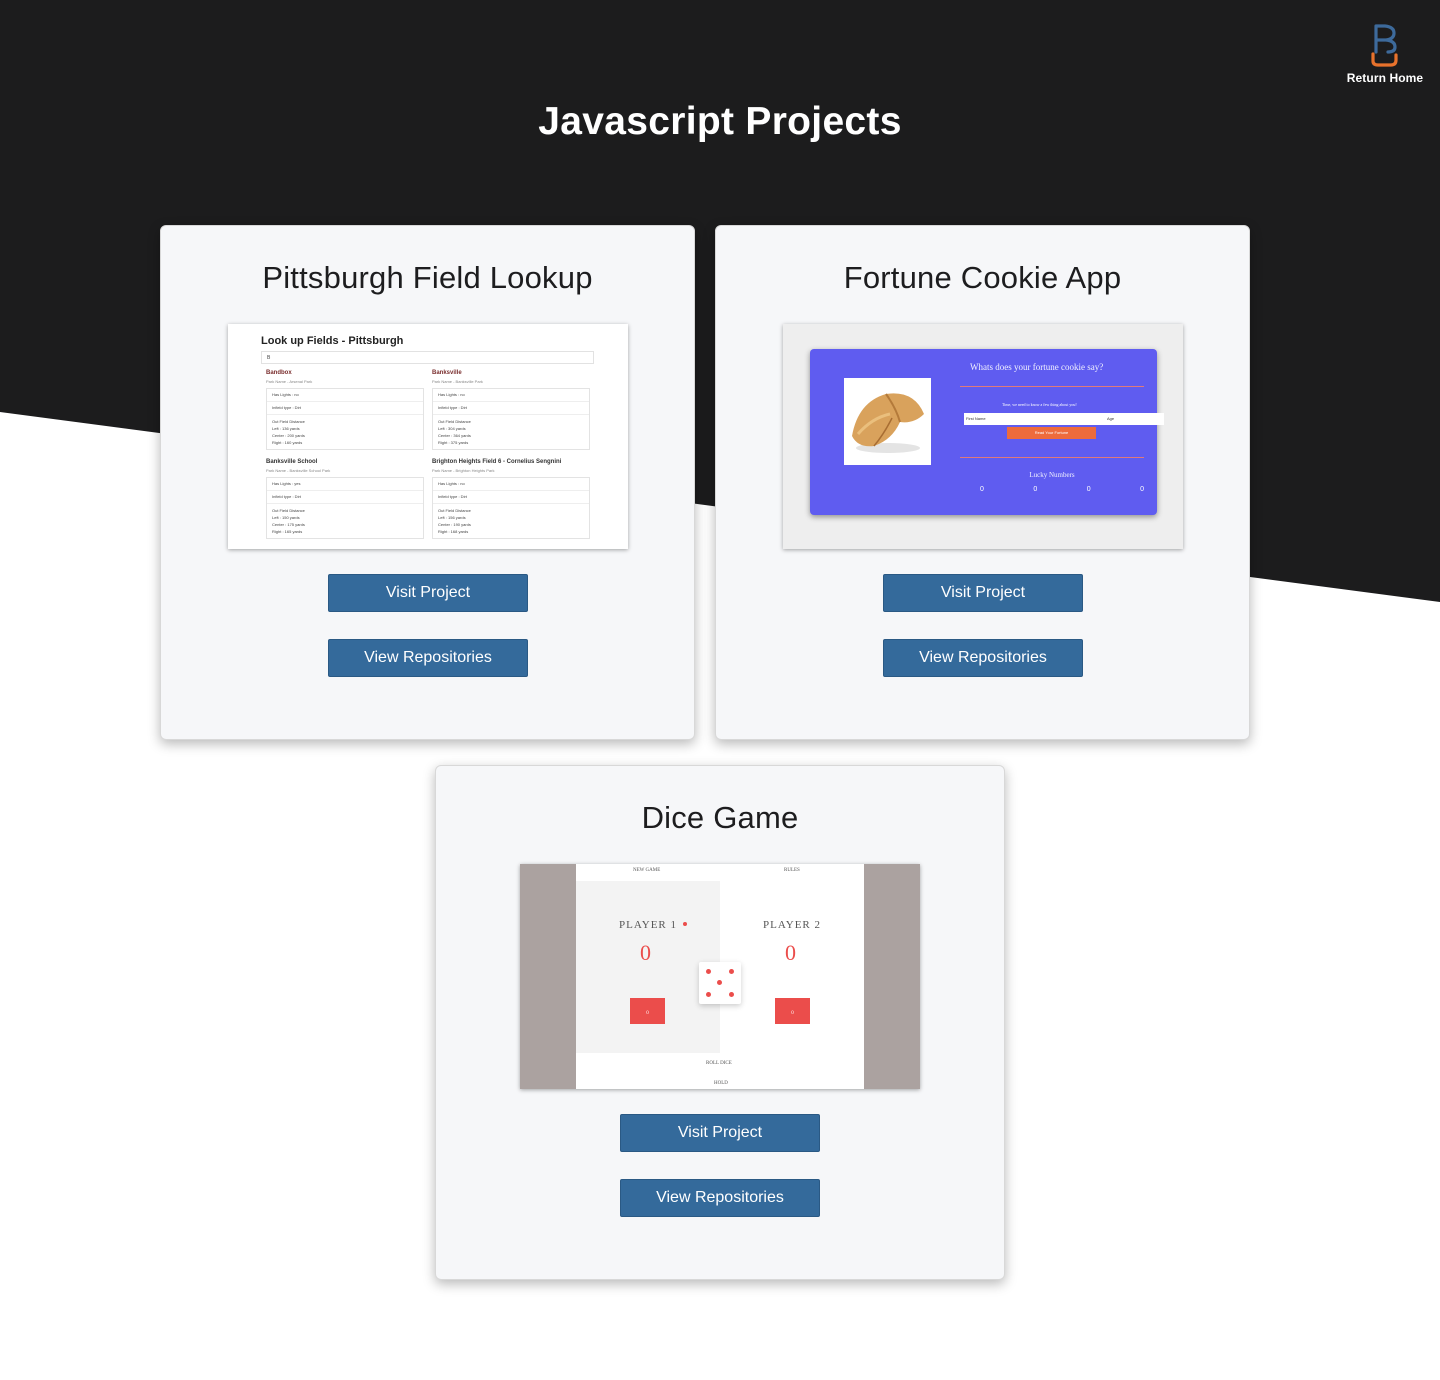 The width and height of the screenshot is (1440, 1380). I want to click on b-logo-icon, so click(1384, 45).